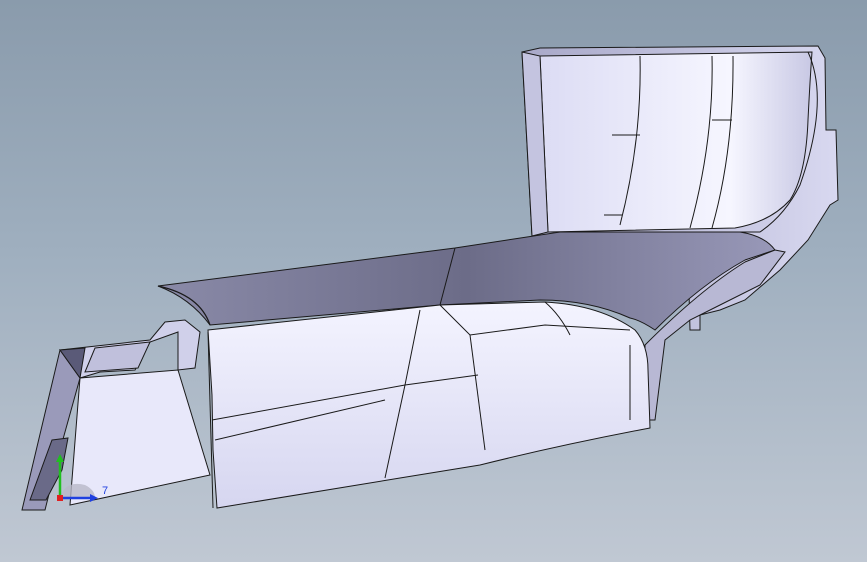 The height and width of the screenshot is (562, 867). What do you see at coordinates (77, 490) in the screenshot?
I see `triad-sphere-shade` at bounding box center [77, 490].